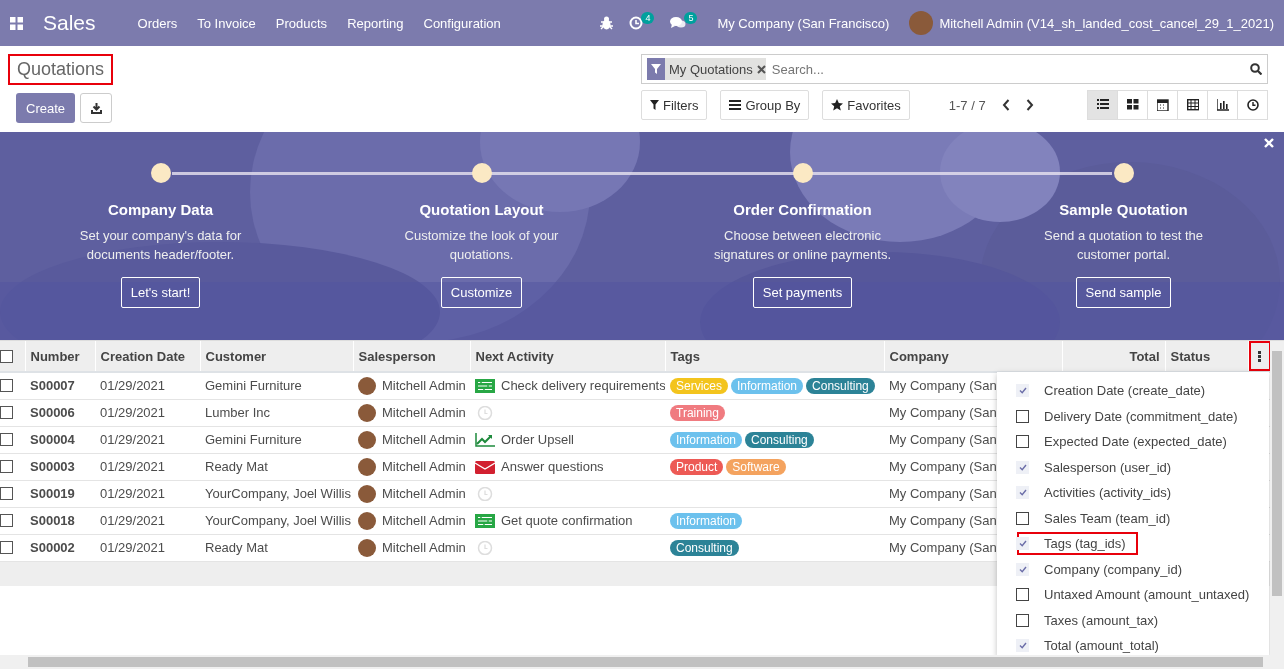  What do you see at coordinates (61, 69) in the screenshot?
I see `page-title: Quotations` at bounding box center [61, 69].